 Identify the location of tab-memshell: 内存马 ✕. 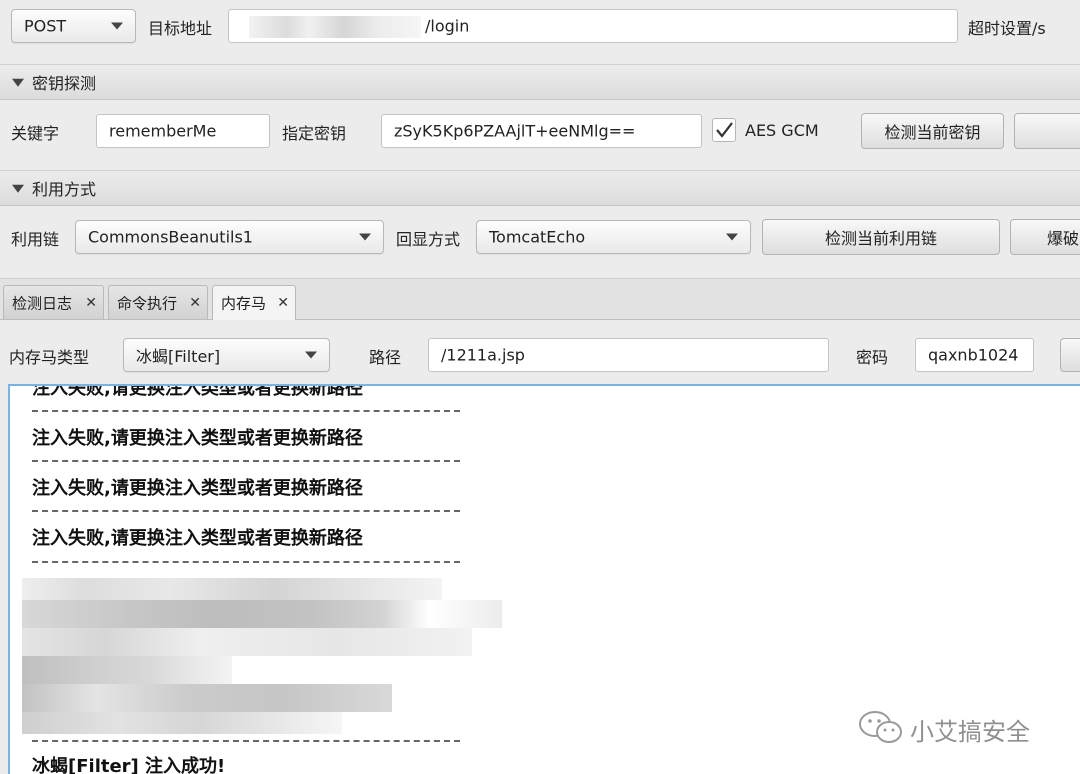
(254, 302).